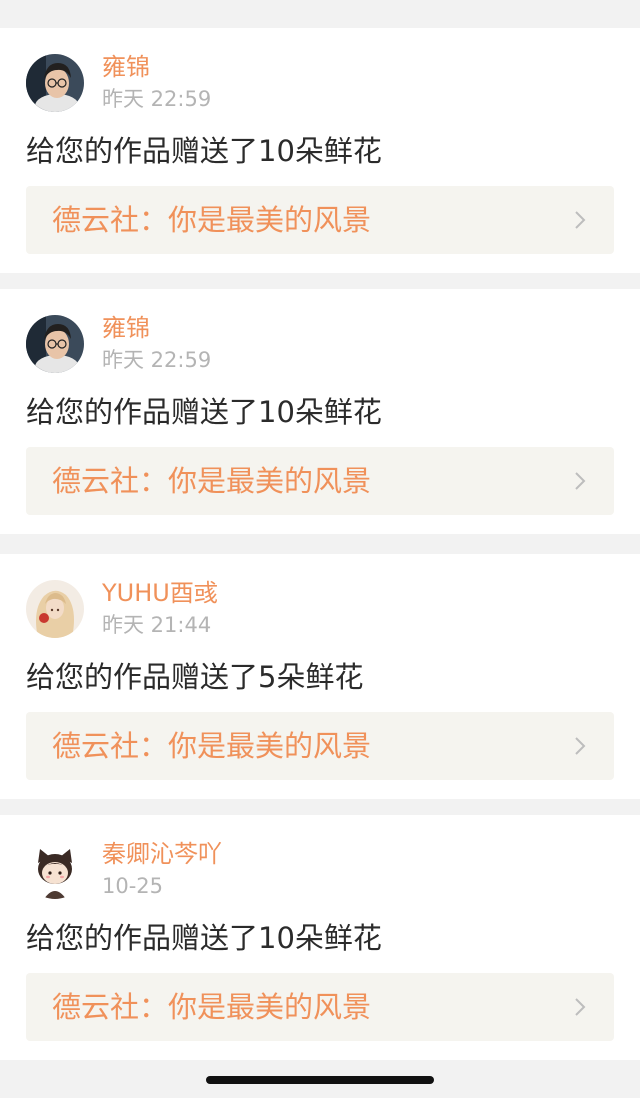 This screenshot has height=1098, width=640. Describe the element at coordinates (160, 593) in the screenshot. I see `username: YUHU酉彧` at that location.